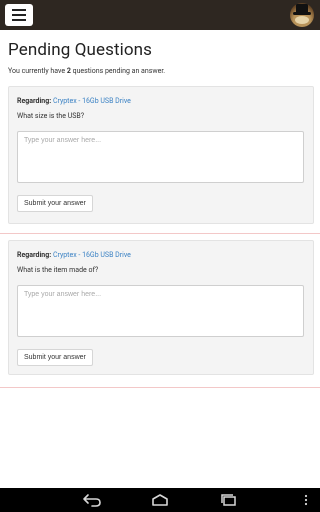  Describe the element at coordinates (160, 15) in the screenshot. I see `app-topbar` at that location.